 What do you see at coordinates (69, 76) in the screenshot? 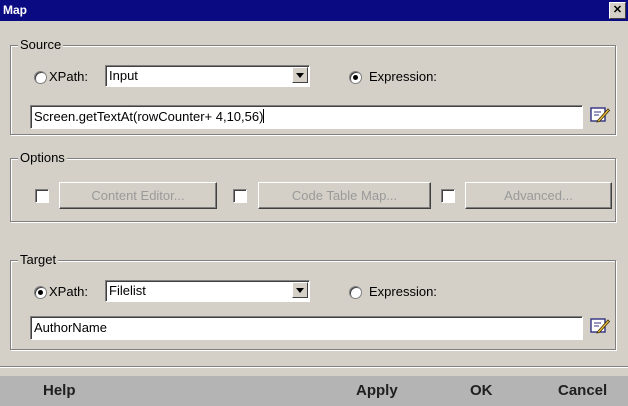
I see `source-xpath-label: XPath:` at bounding box center [69, 76].